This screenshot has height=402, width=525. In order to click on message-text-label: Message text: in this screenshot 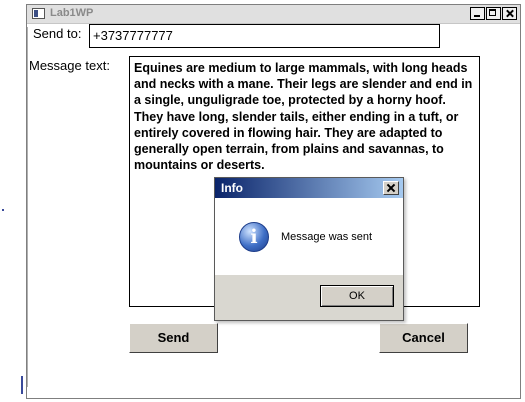, I will do `click(69, 65)`.